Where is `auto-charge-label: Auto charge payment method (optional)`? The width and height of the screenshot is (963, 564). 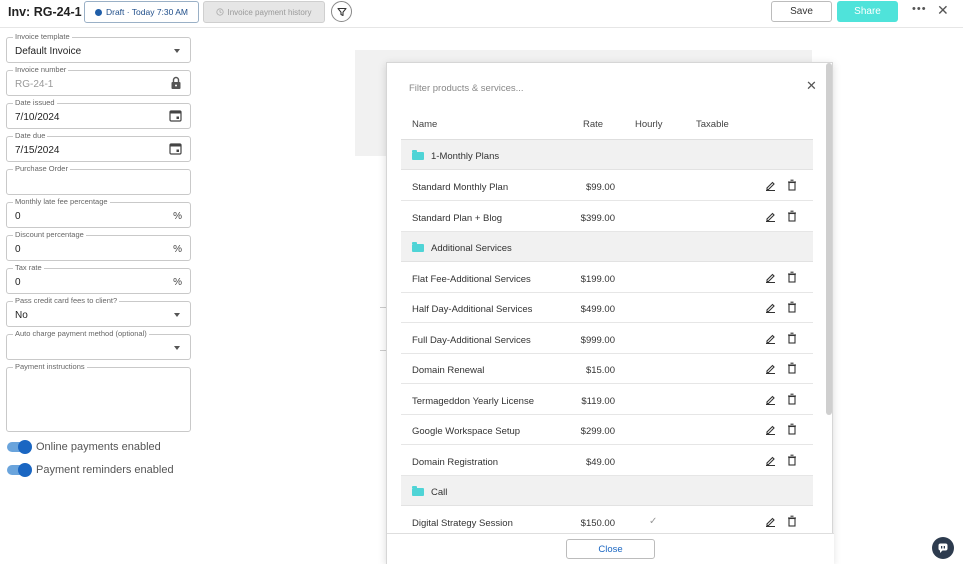 auto-charge-label: Auto charge payment method (optional) is located at coordinates (81, 334).